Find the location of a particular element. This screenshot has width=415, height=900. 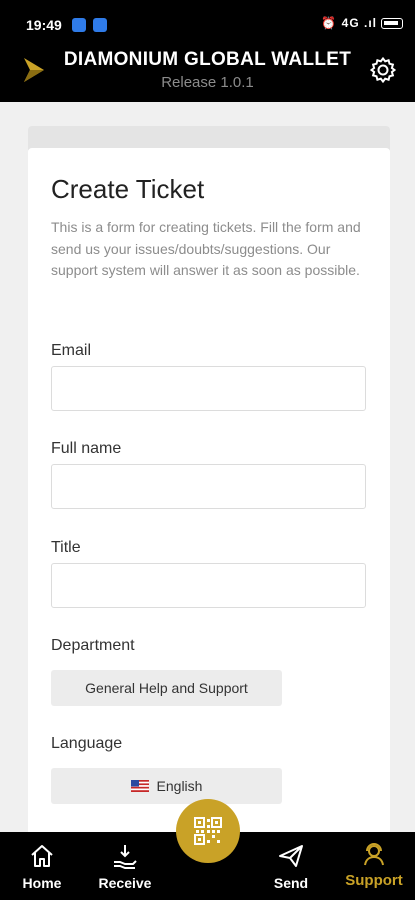

nav-item-support: Support is located at coordinates (374, 866).